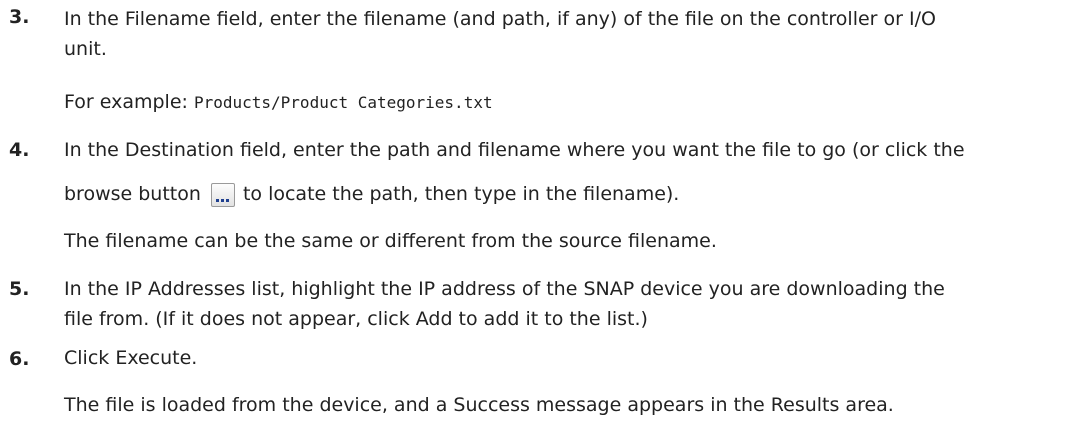  Describe the element at coordinates (343, 102) in the screenshot. I see `example-code: Products/Product Categories.txt` at that location.